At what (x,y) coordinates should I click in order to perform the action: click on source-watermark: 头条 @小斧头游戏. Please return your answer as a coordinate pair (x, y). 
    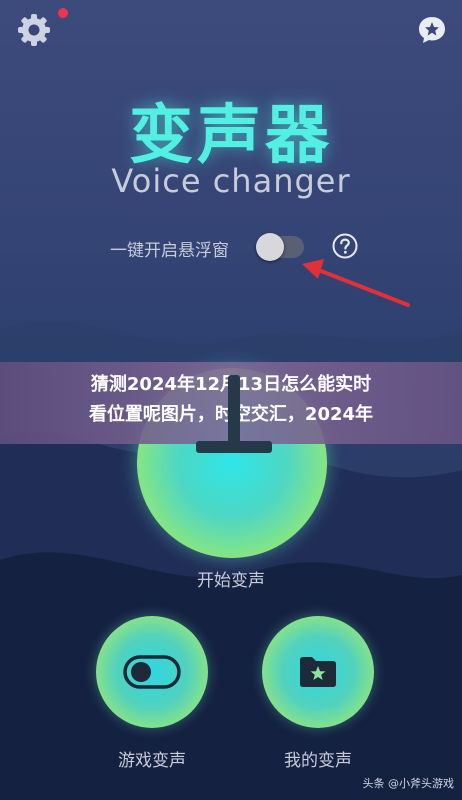
    Looking at the image, I should click on (408, 783).